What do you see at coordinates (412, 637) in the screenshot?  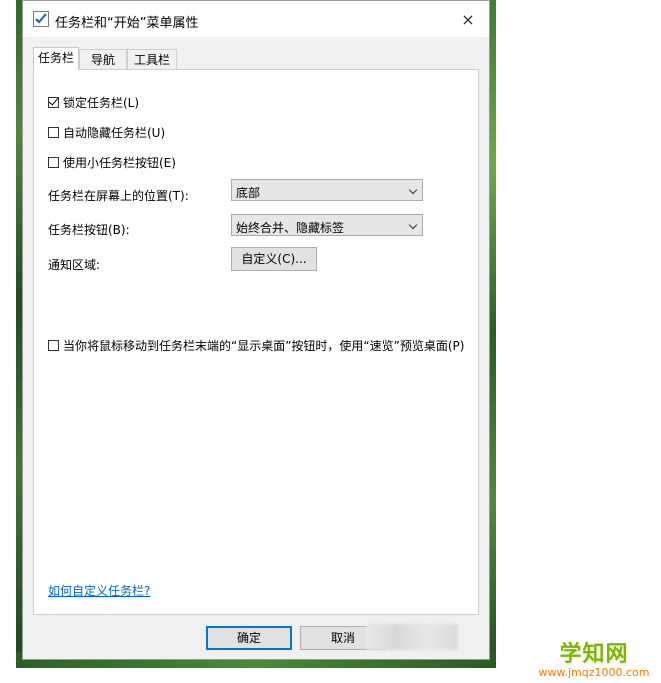 I see `blurred-apply-button` at bounding box center [412, 637].